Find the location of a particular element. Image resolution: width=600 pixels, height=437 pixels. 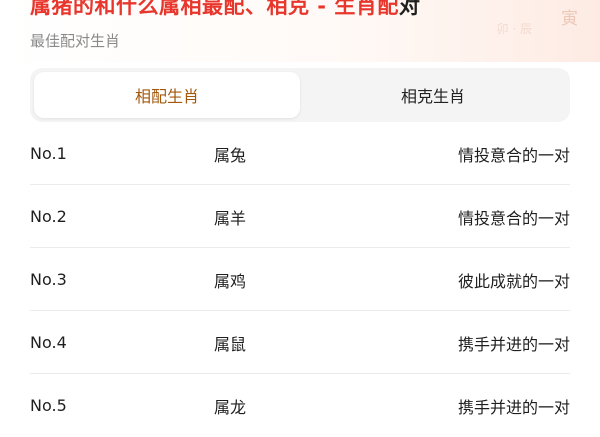

title-dash: - is located at coordinates (322, 9).